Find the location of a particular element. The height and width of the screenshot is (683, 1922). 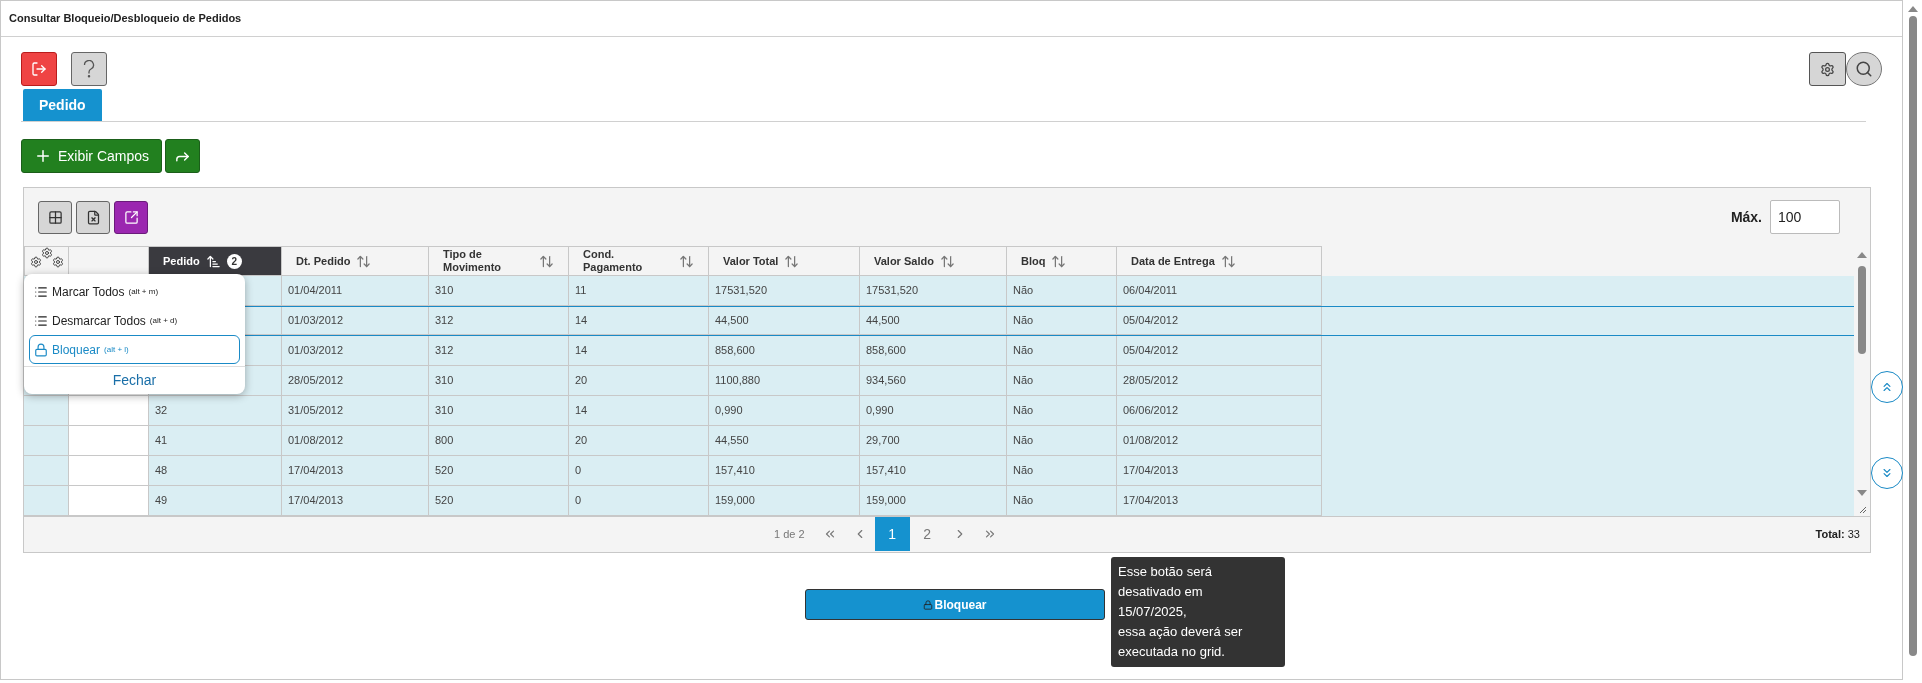

settings-button is located at coordinates (1827, 69).